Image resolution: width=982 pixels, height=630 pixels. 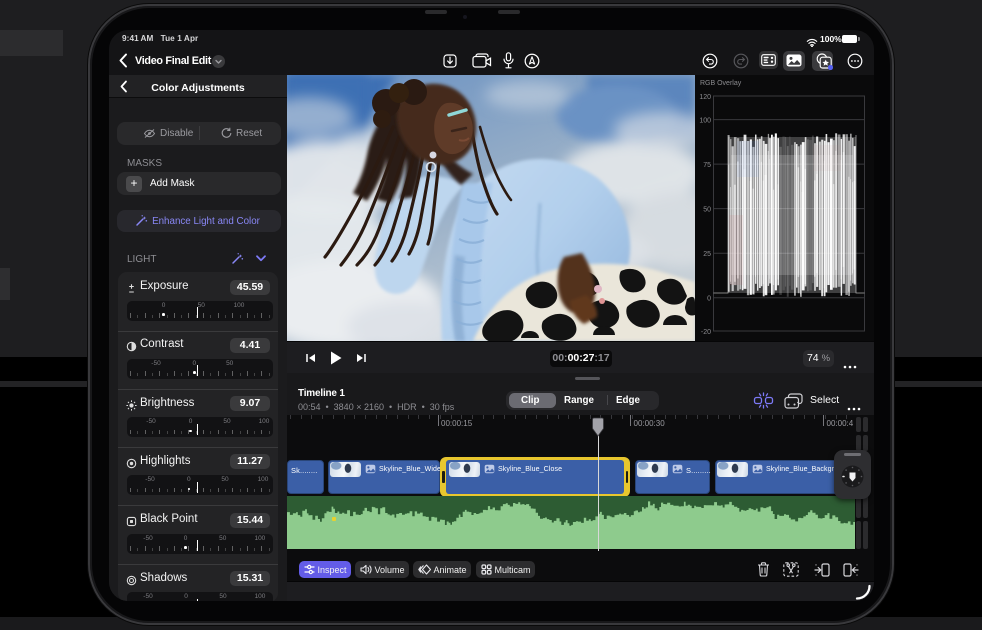 What do you see at coordinates (707, 165) in the screenshot?
I see `svg-text: 75` at bounding box center [707, 165].